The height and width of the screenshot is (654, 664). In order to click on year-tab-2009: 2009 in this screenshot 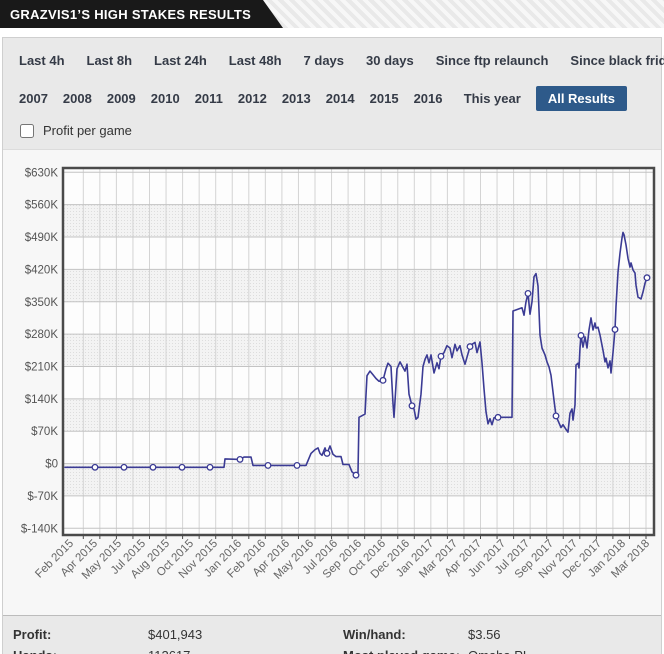, I will do `click(121, 98)`.